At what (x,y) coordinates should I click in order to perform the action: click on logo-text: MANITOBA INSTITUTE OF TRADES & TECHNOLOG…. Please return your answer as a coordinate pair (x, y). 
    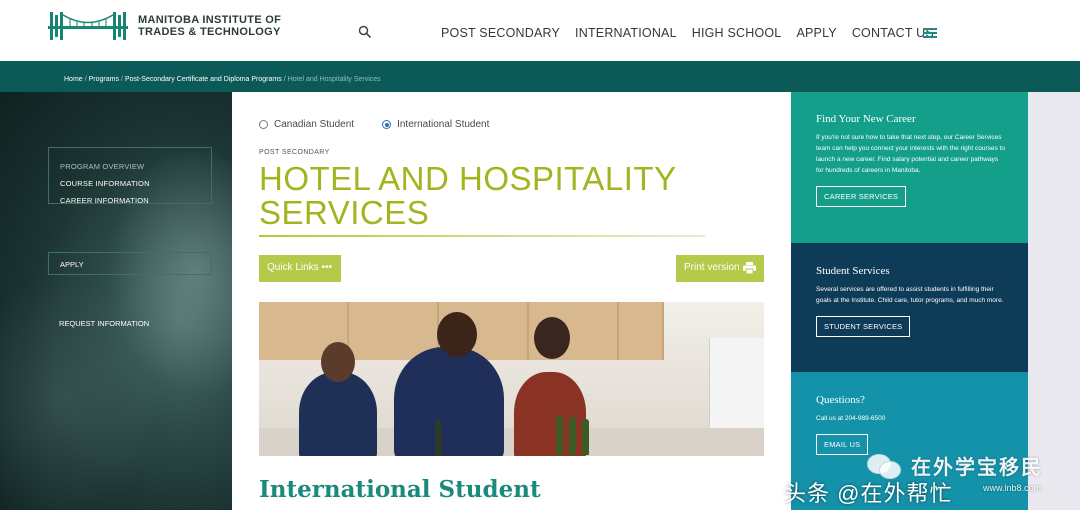
    Looking at the image, I should click on (209, 26).